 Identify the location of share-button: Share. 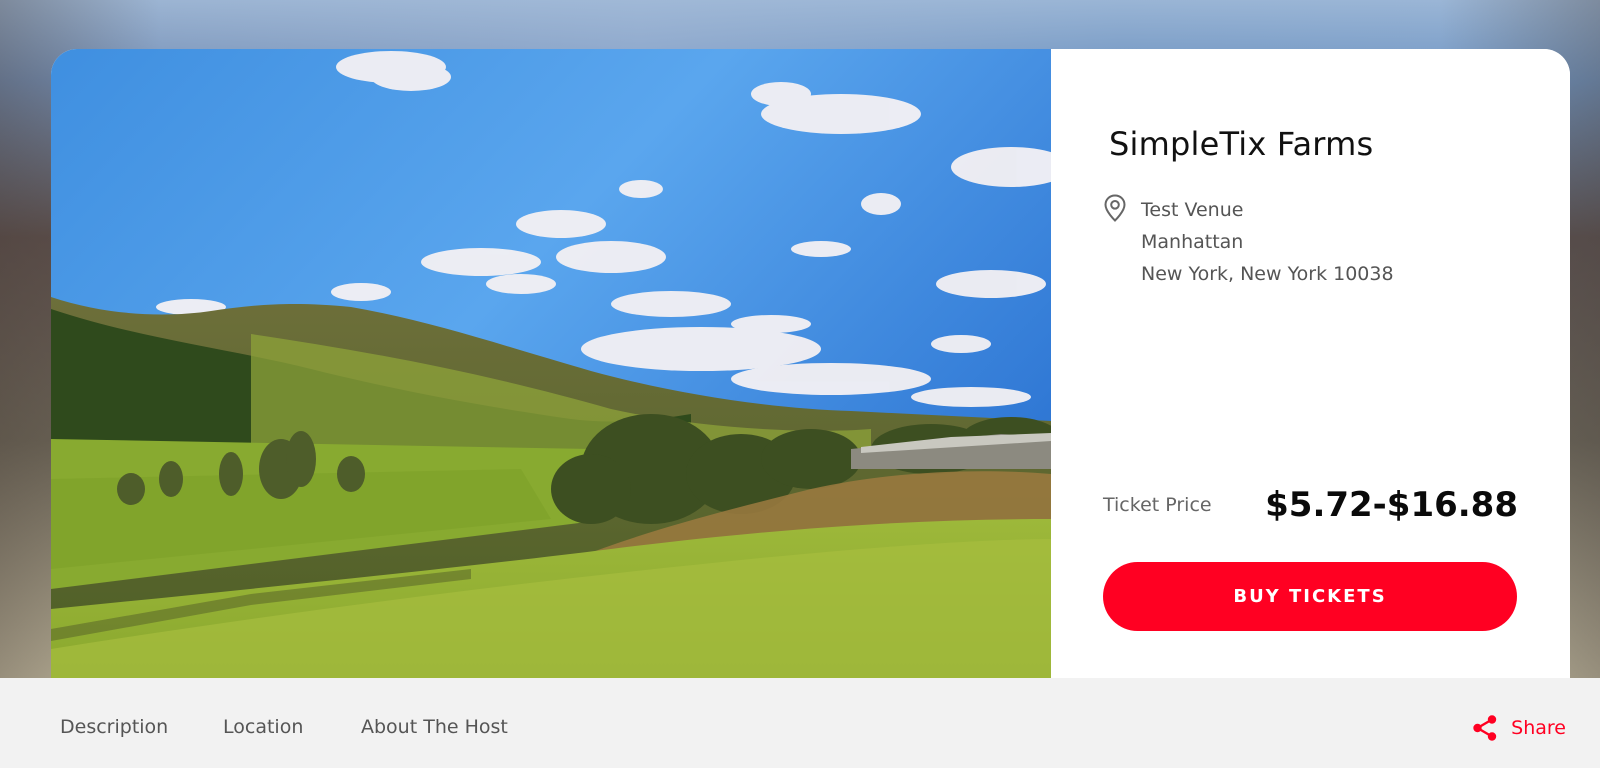
(1518, 728).